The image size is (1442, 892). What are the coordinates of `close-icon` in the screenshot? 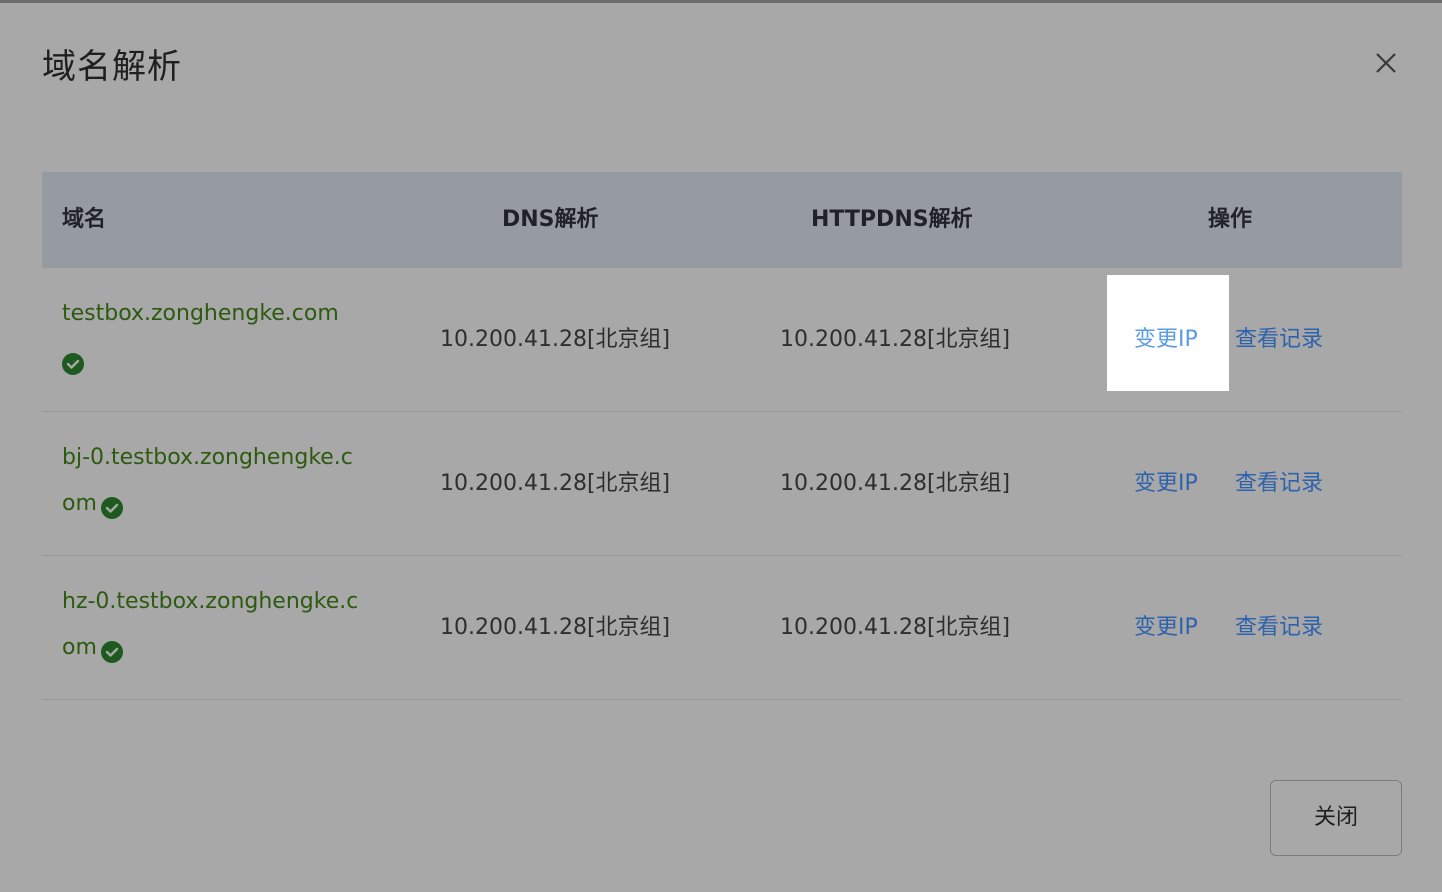 It's located at (1386, 63).